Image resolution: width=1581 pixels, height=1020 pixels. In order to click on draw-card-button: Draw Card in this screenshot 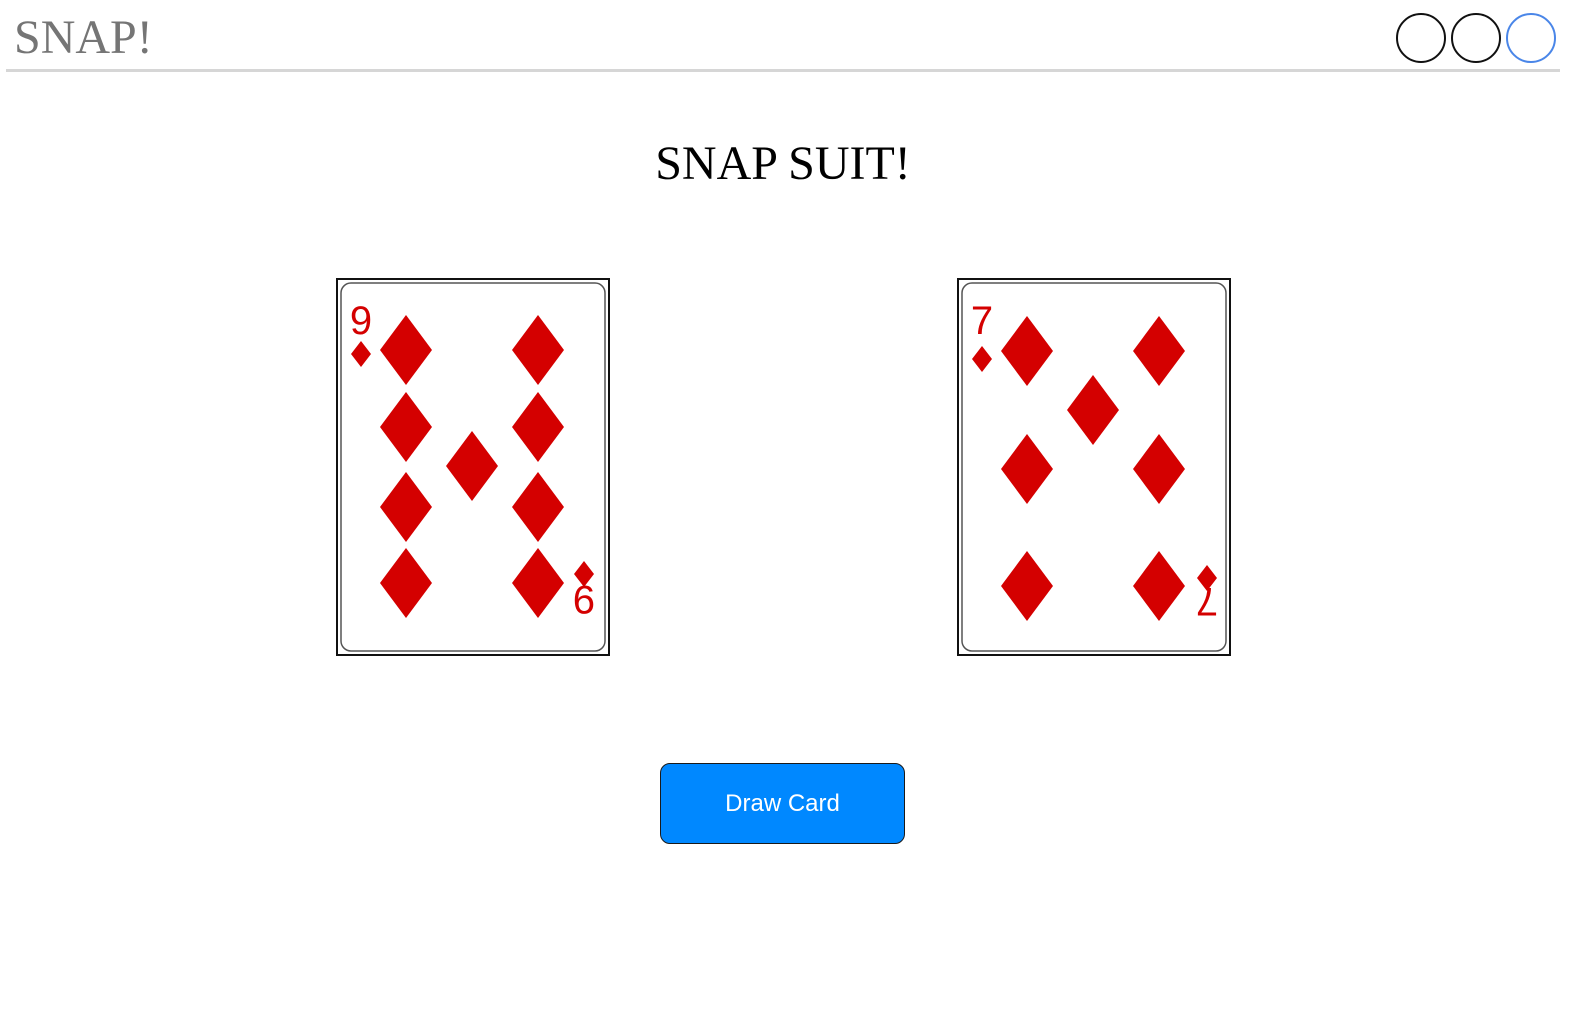, I will do `click(782, 803)`.